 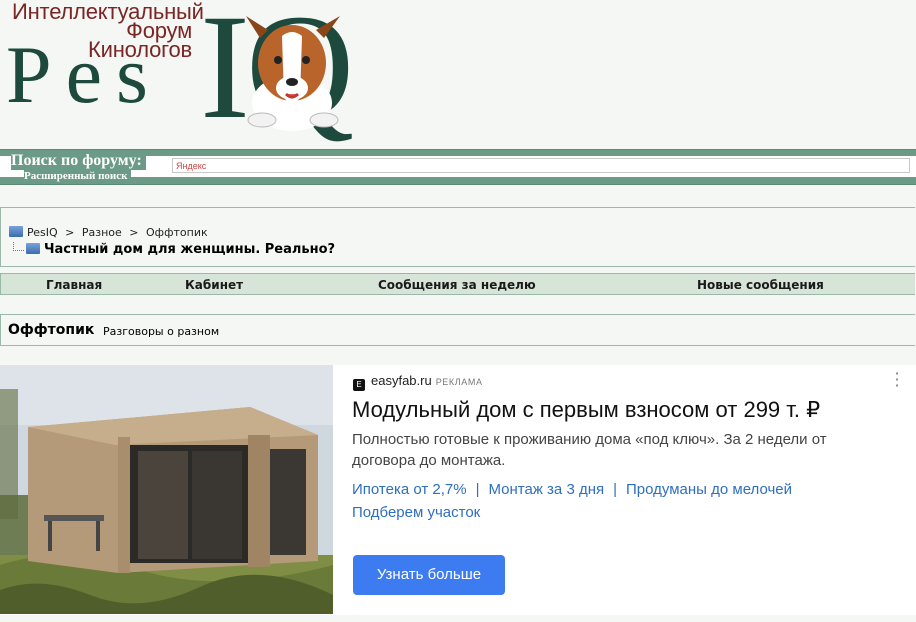 What do you see at coordinates (429, 575) in the screenshot?
I see `learn-more-button: Узнать больше` at bounding box center [429, 575].